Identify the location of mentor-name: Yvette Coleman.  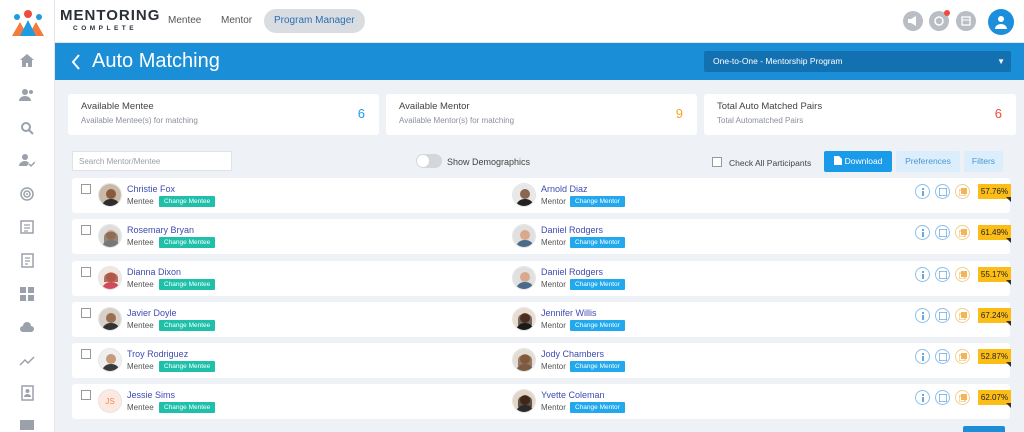
(573, 395).